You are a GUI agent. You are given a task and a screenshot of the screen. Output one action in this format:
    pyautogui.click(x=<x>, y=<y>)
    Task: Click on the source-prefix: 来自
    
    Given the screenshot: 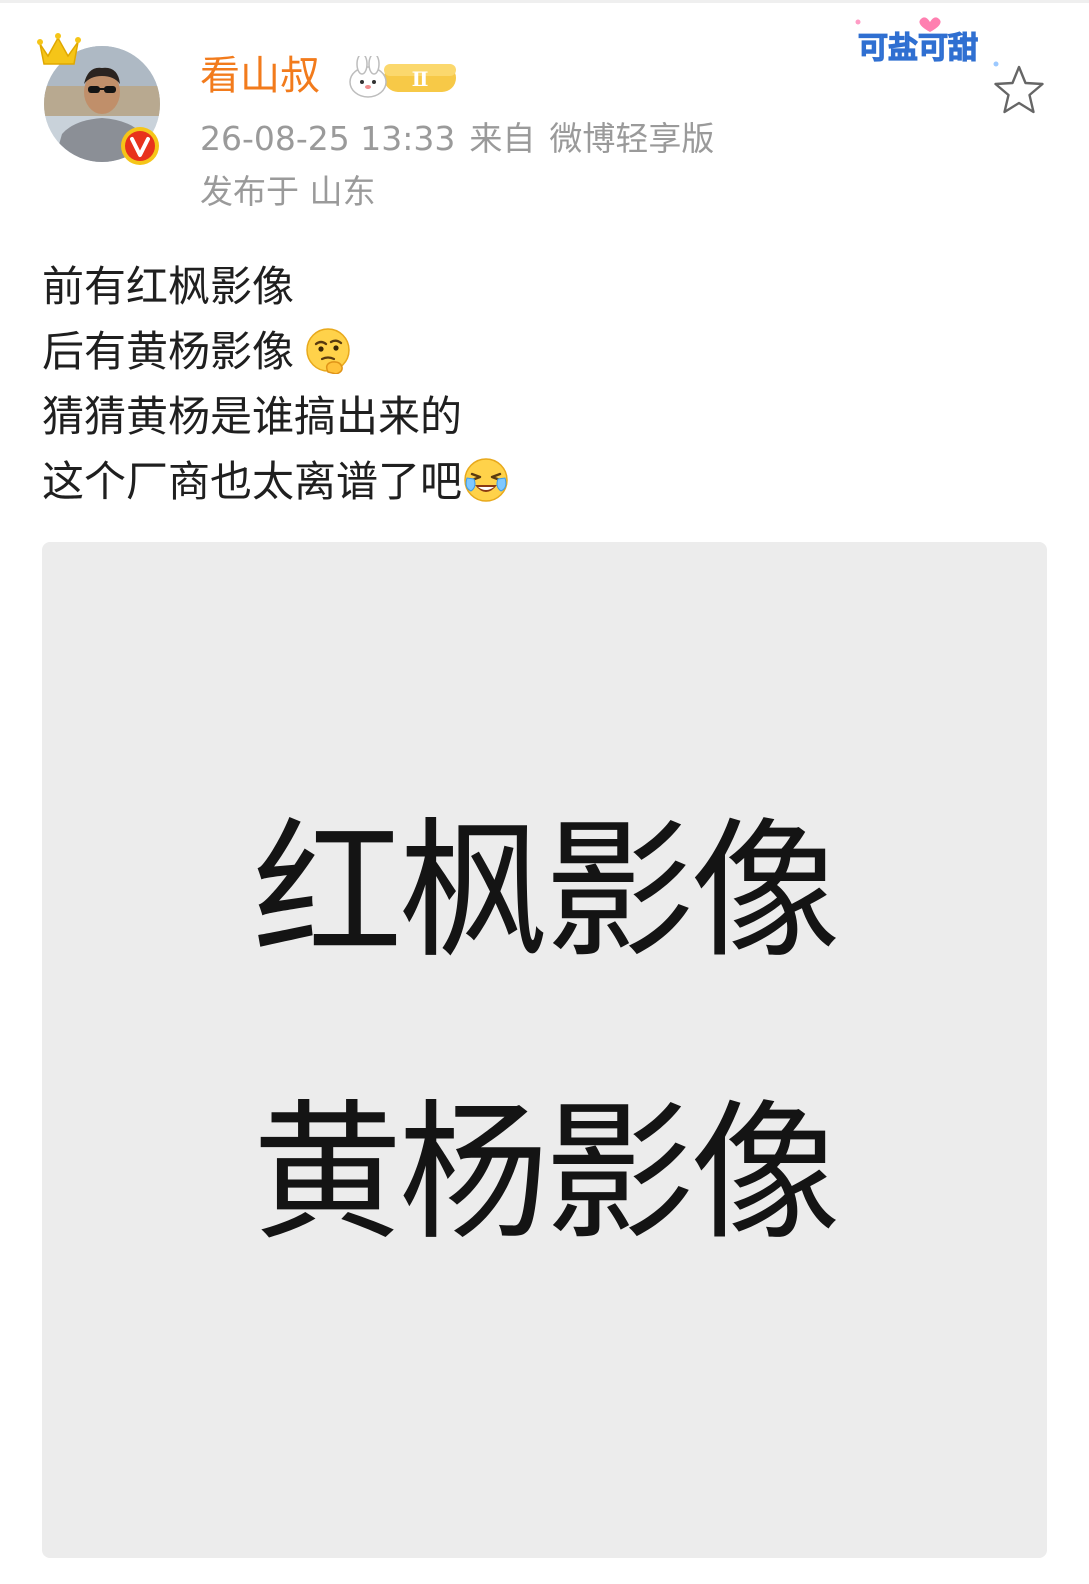 What is the action you would take?
    pyautogui.click(x=502, y=138)
    